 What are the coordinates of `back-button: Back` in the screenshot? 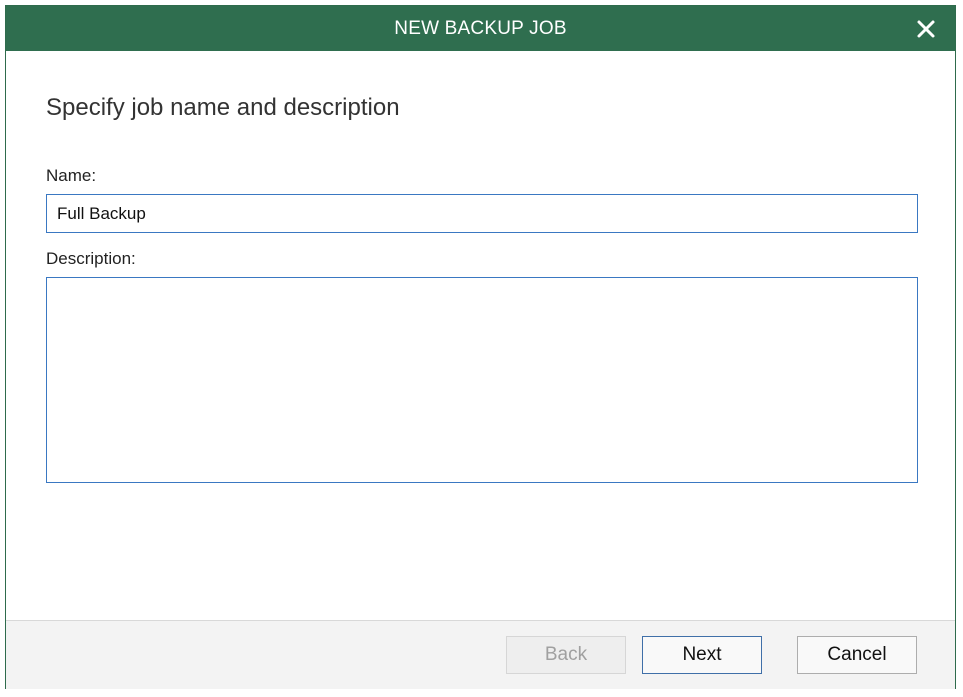 It's located at (566, 655).